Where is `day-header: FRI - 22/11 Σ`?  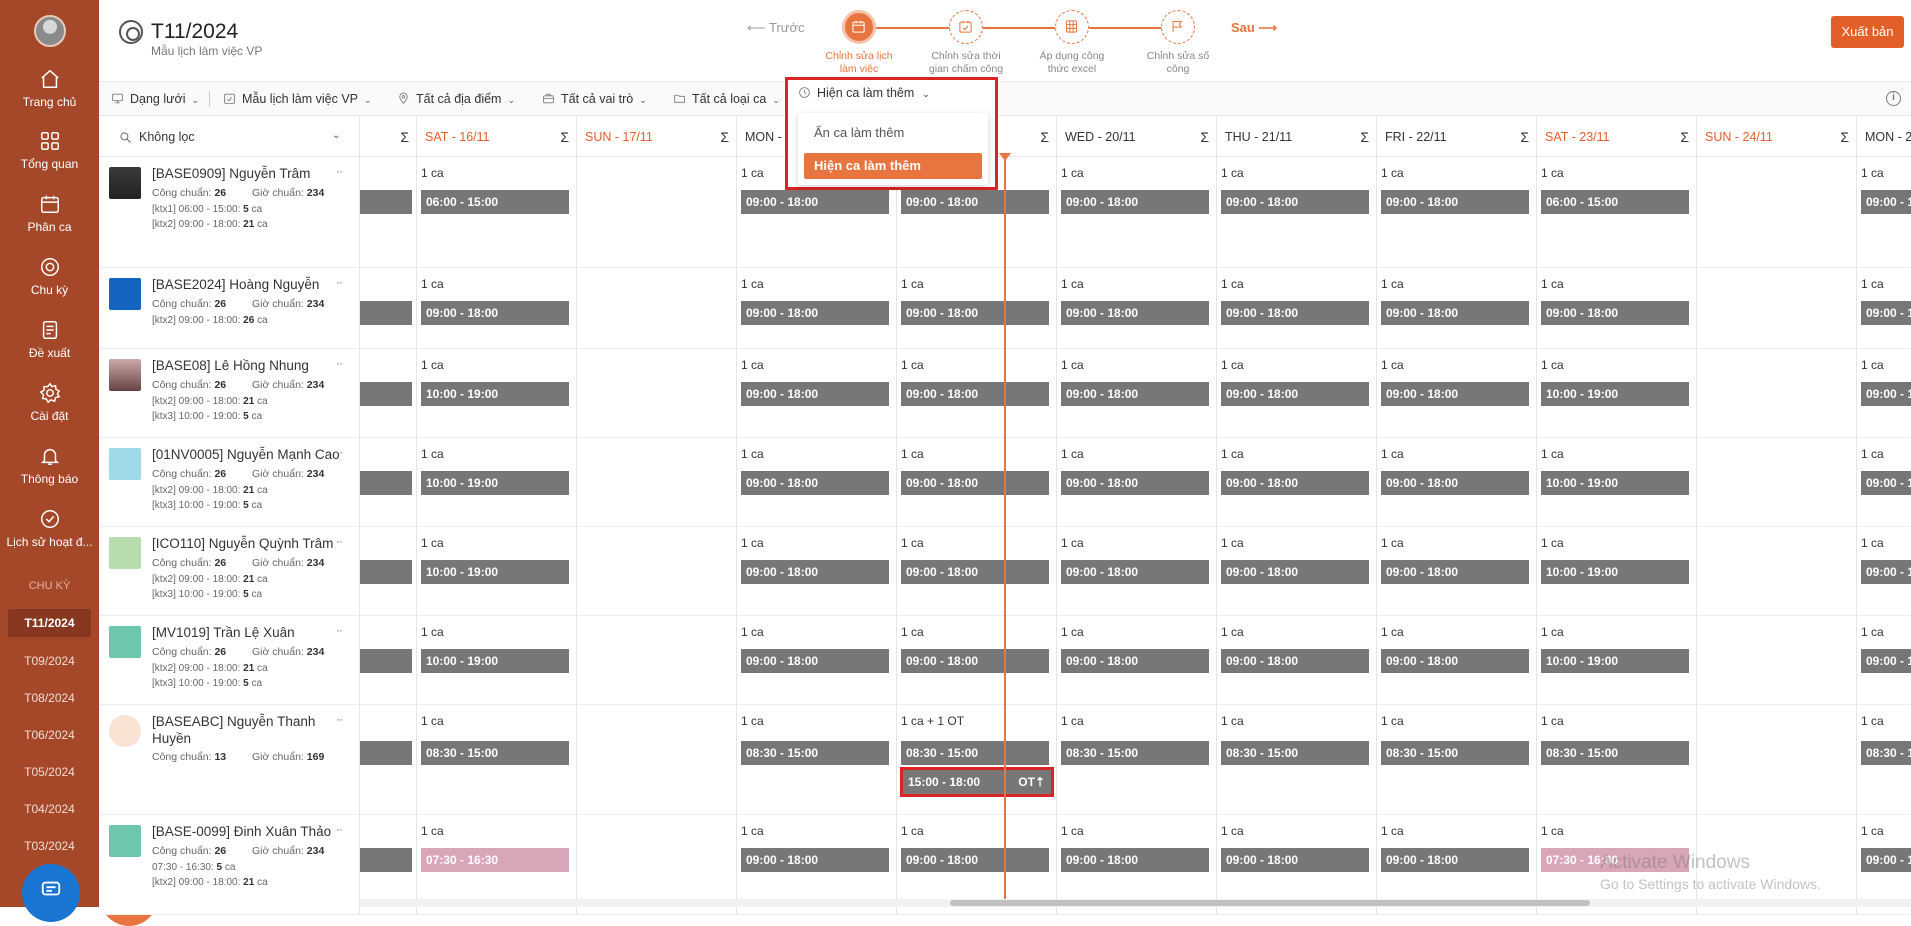 day-header: FRI - 22/11 Σ is located at coordinates (1456, 137).